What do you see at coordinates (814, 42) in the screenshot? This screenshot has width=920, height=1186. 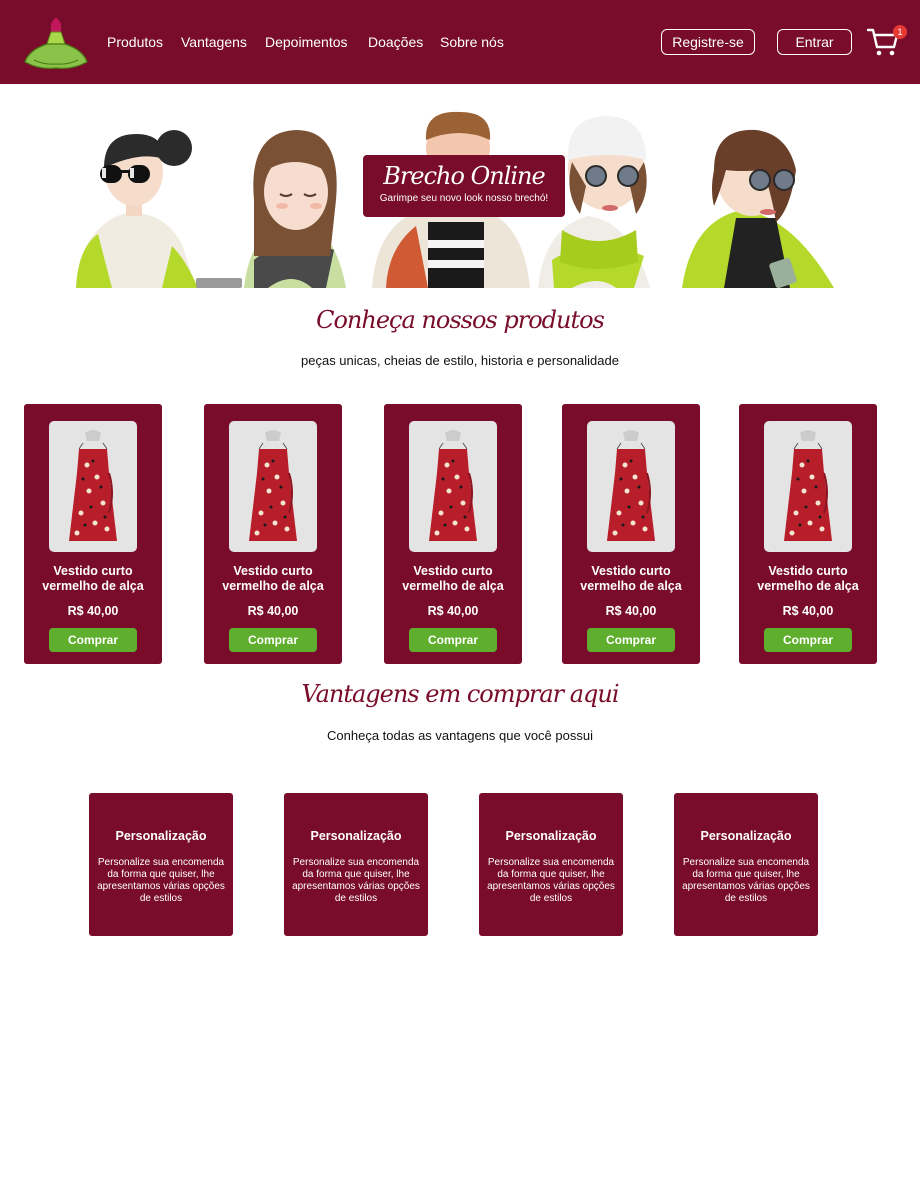 I see `login-button: Entrar` at bounding box center [814, 42].